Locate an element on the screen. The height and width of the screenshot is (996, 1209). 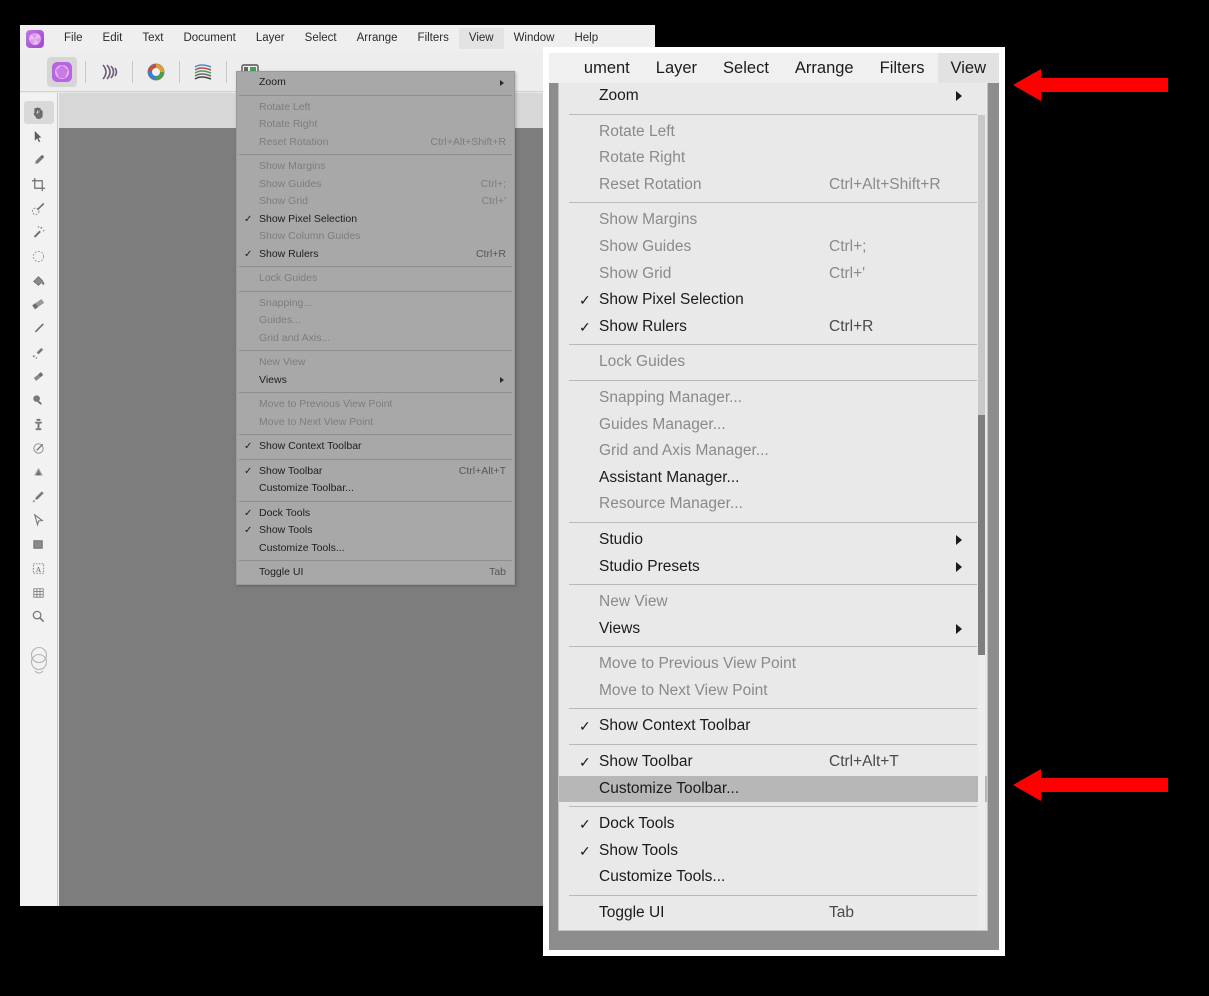
color-picker-tool is located at coordinates (39, 160).